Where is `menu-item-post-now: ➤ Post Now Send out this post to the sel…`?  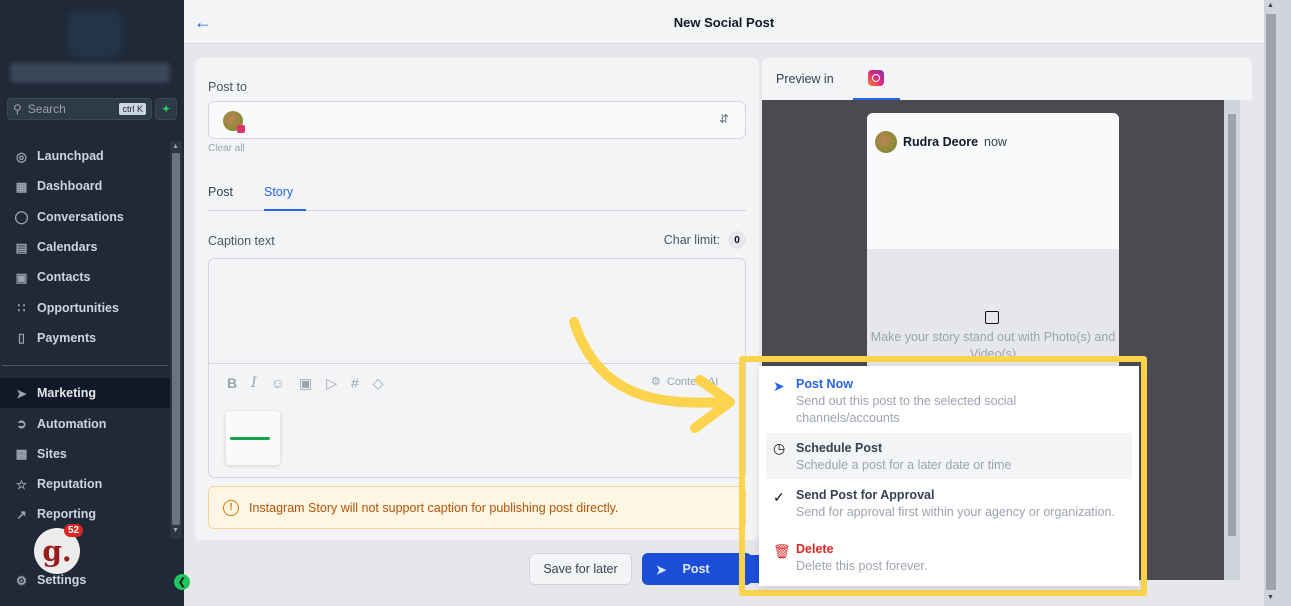 menu-item-post-now: ➤ Post Now Send out this post to the sel… is located at coordinates (949, 403).